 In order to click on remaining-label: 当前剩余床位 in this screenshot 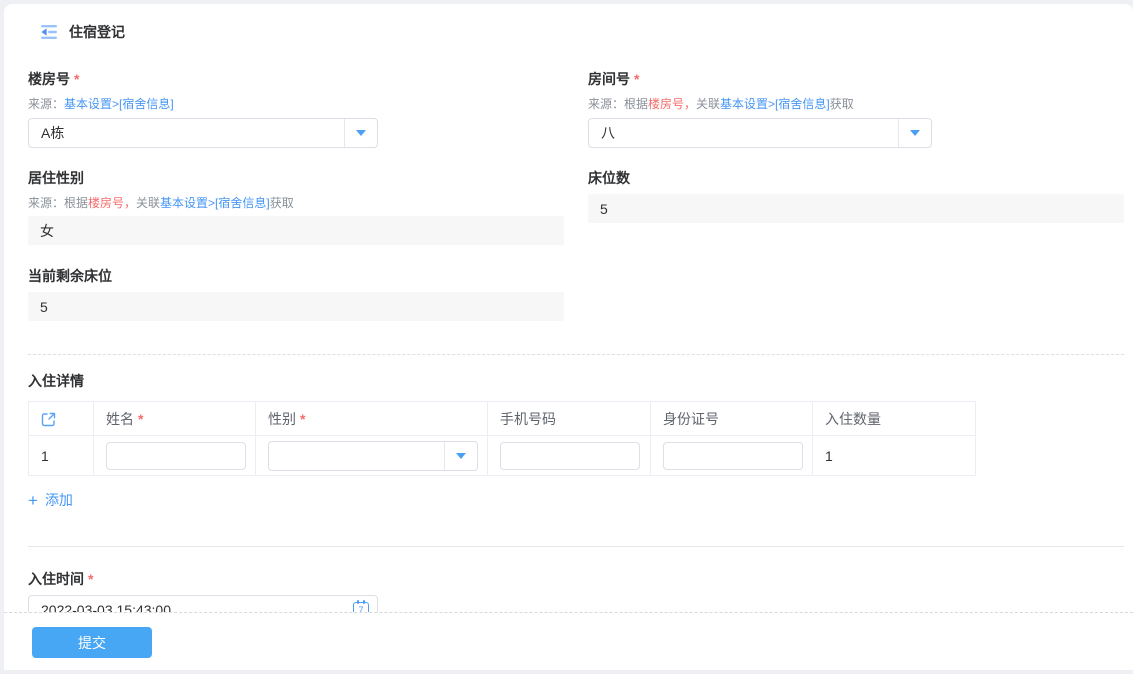, I will do `click(70, 276)`.